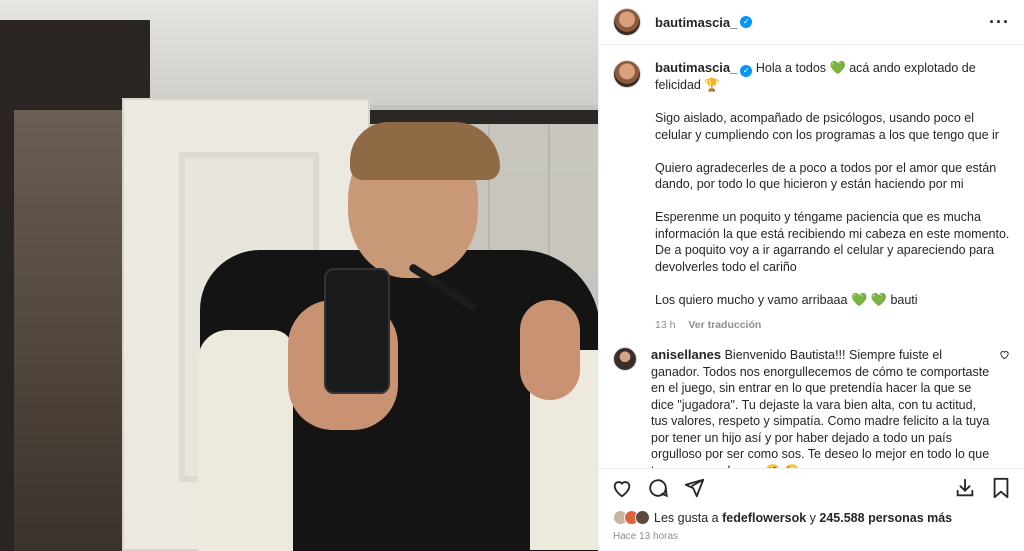  I want to click on photo-sleeve-left, so click(245, 440).